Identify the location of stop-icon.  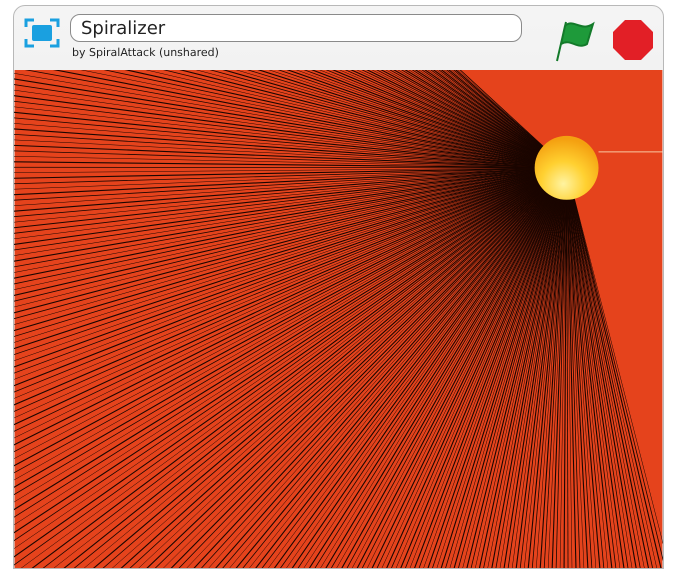
(633, 40).